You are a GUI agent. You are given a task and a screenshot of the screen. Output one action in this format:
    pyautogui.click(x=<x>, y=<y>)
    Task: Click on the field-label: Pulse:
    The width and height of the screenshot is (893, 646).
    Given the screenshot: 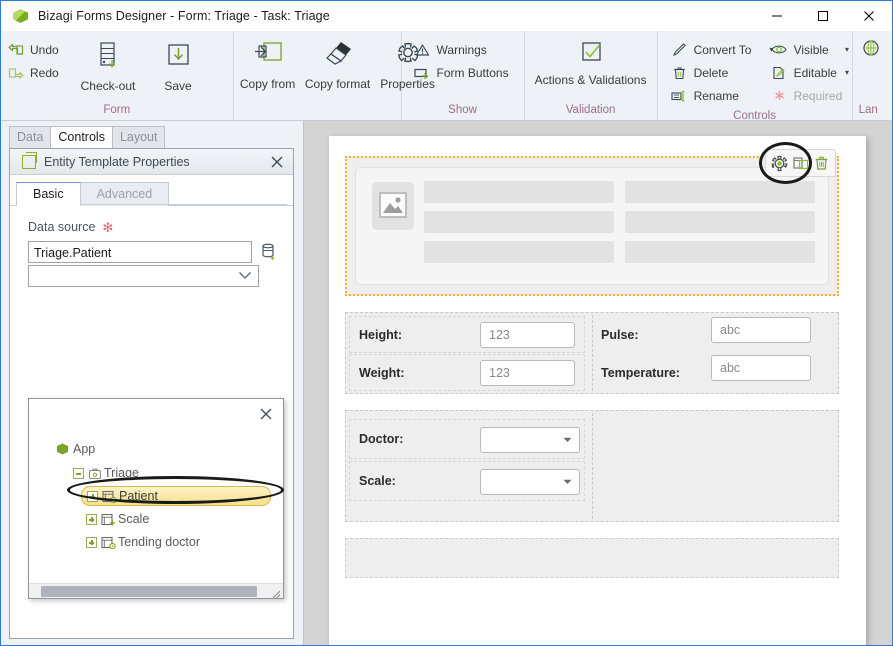 What is the action you would take?
    pyautogui.click(x=620, y=334)
    